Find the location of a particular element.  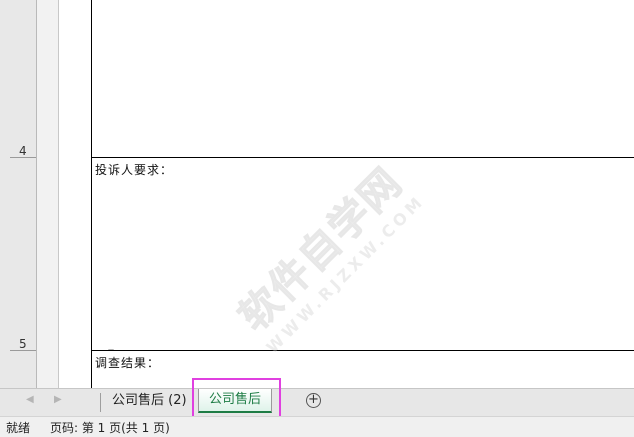

investigation-result-label: 调查结果： is located at coordinates (127, 362).